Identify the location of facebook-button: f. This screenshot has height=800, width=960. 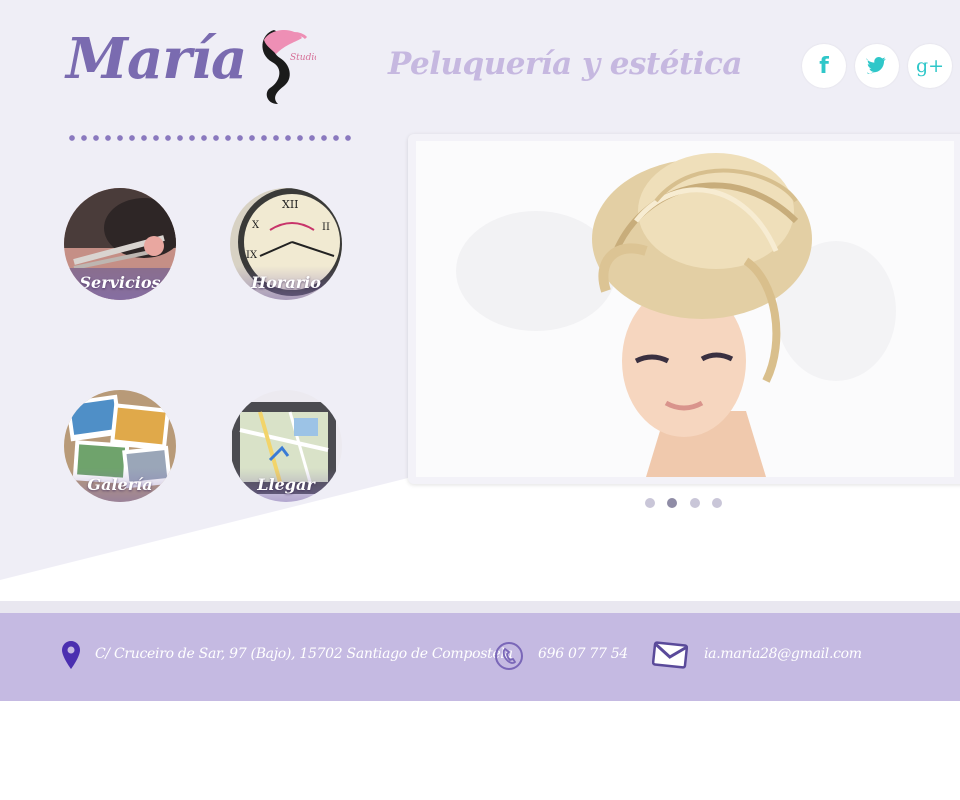
(824, 66).